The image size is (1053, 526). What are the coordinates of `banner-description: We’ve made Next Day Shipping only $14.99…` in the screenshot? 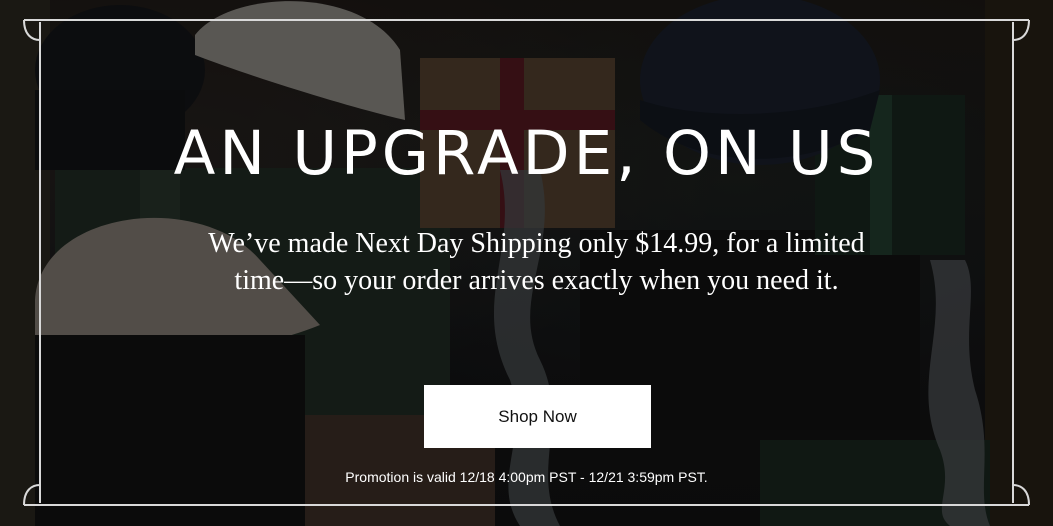 It's located at (536, 262).